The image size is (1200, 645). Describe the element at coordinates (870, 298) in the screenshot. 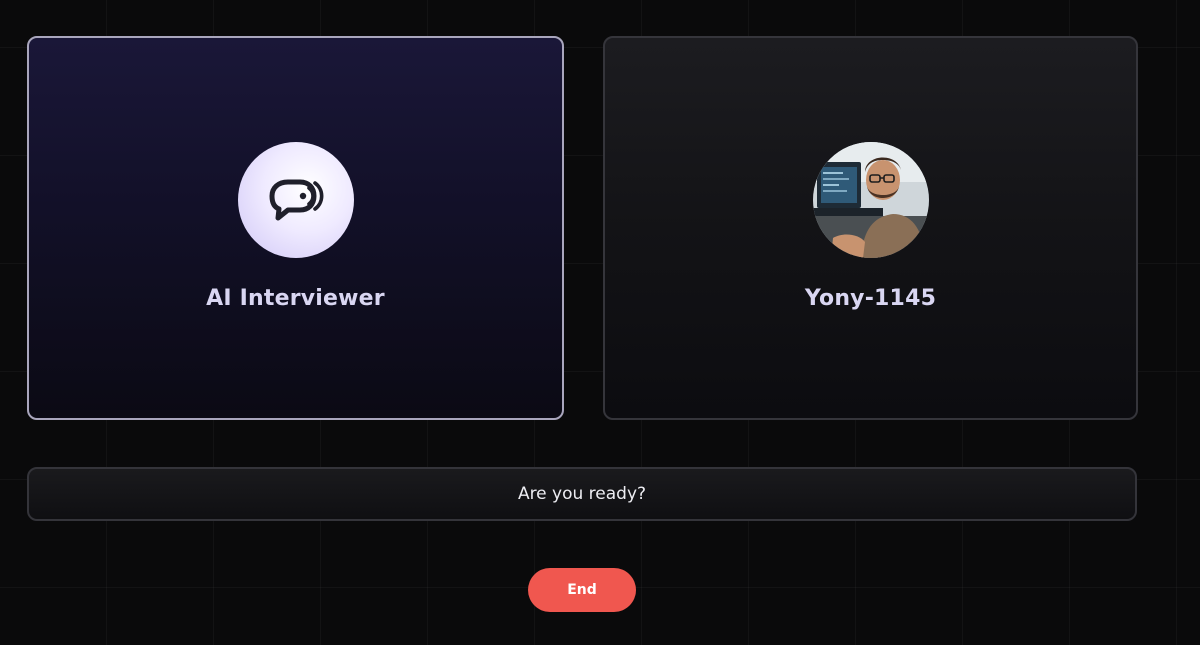

I see `user-name: Yony-1145` at that location.